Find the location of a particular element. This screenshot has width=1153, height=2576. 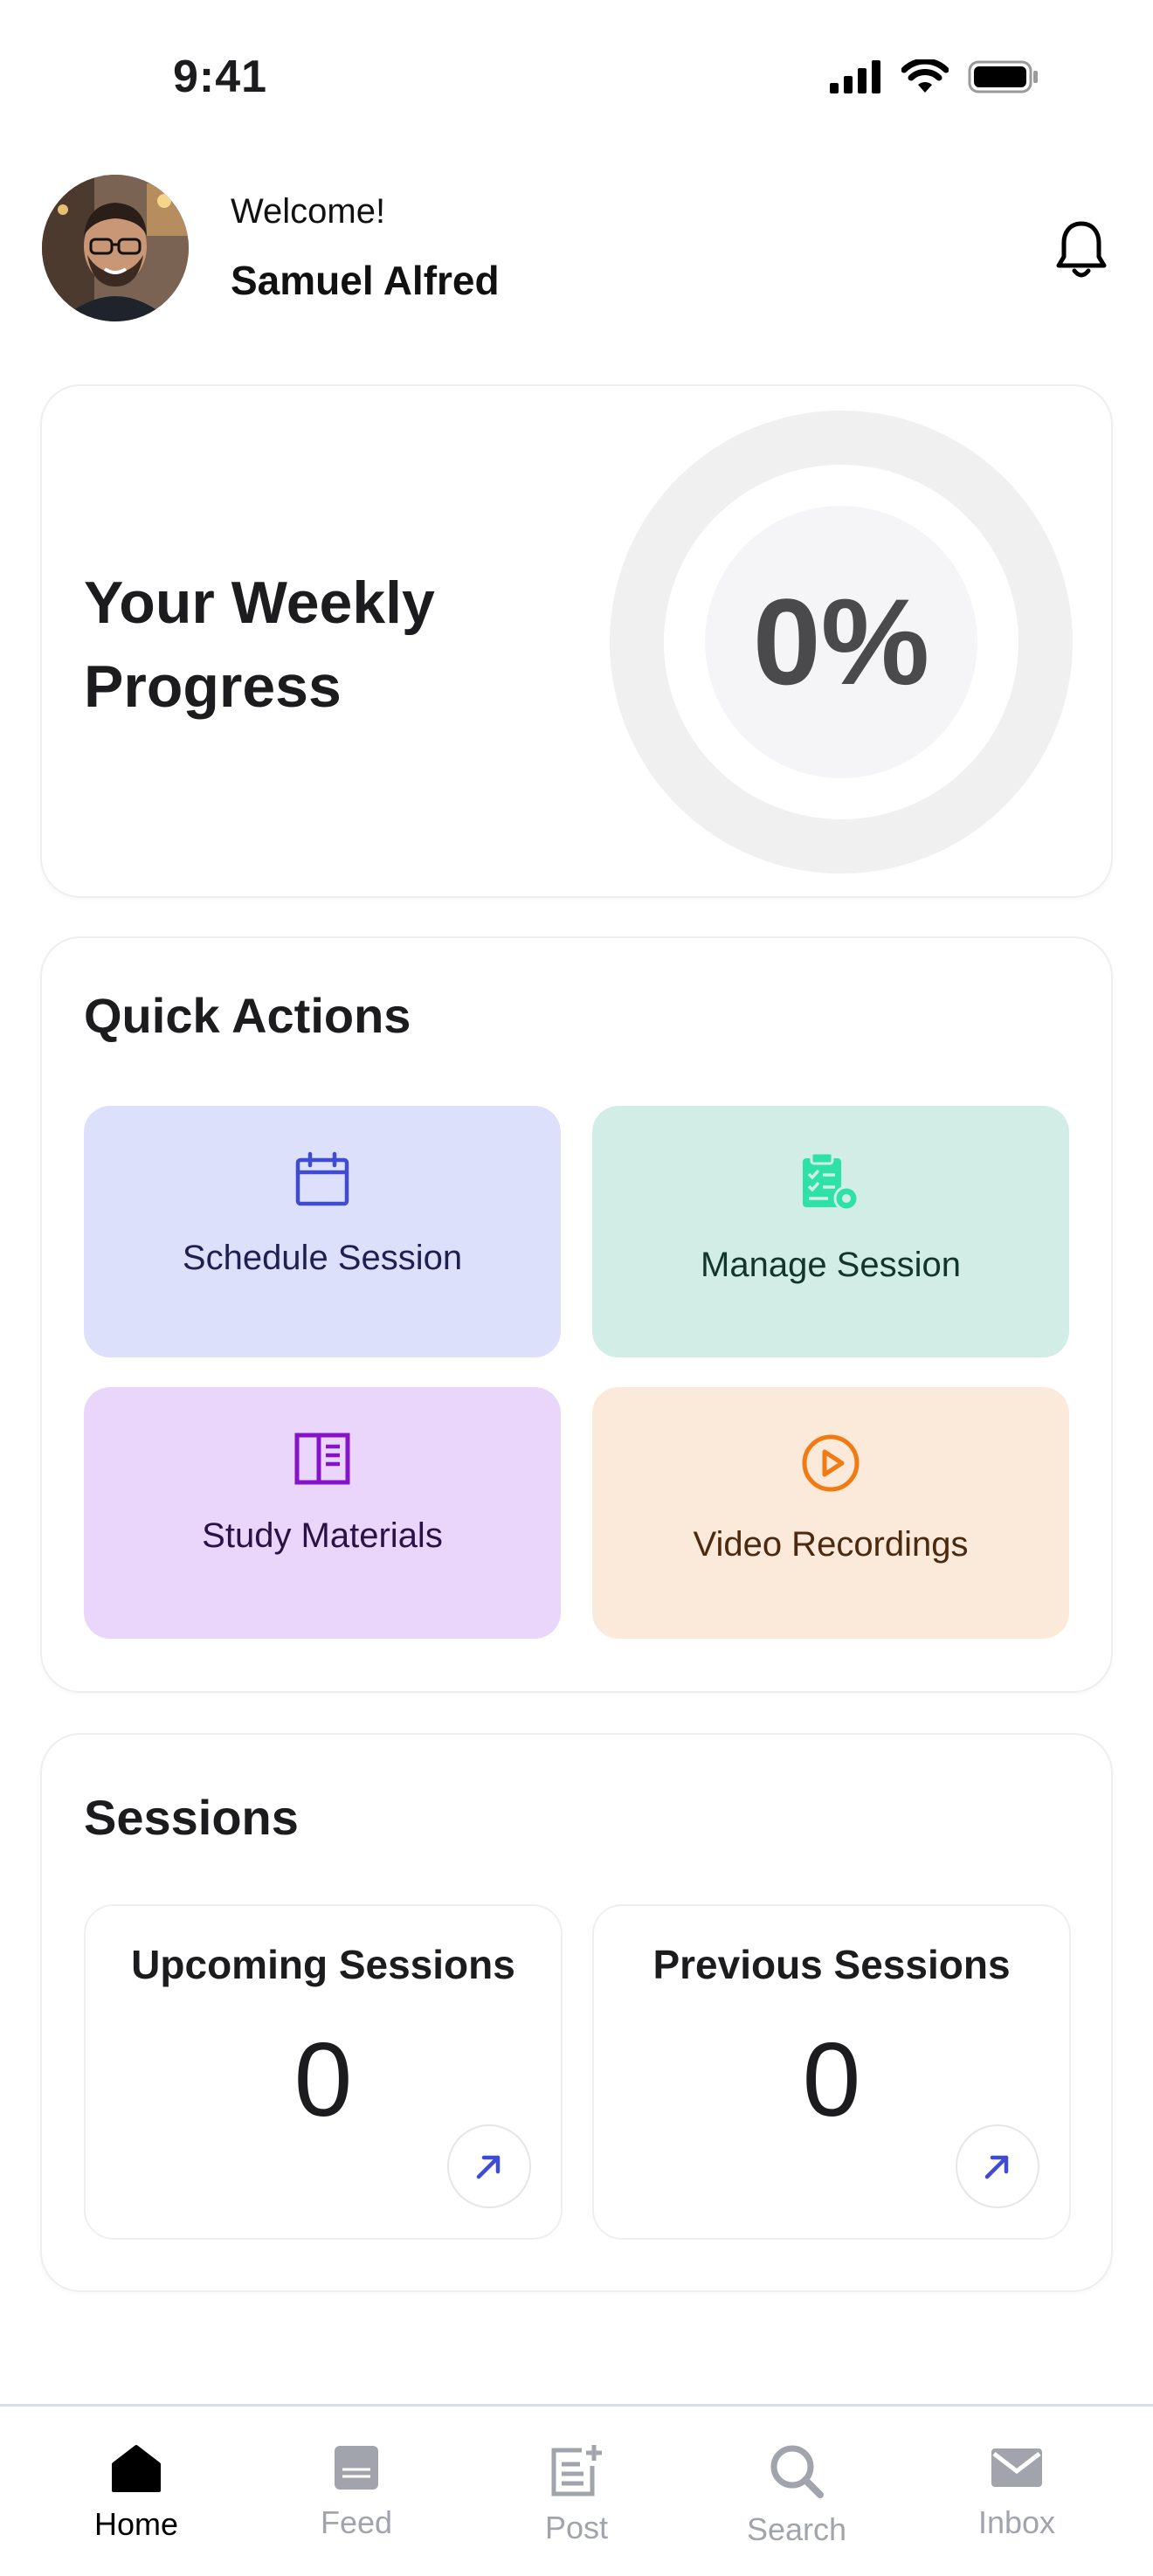

status-icons is located at coordinates (935, 76).